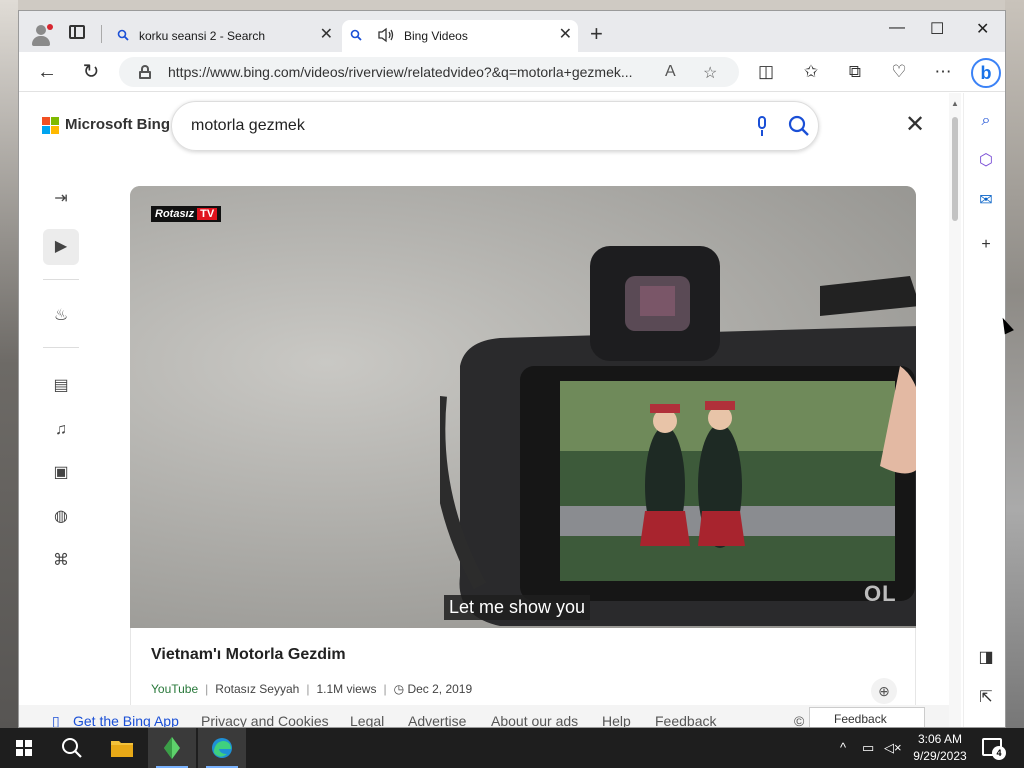 This screenshot has height=768, width=1024. I want to click on close-window-button: ✕, so click(982, 29).